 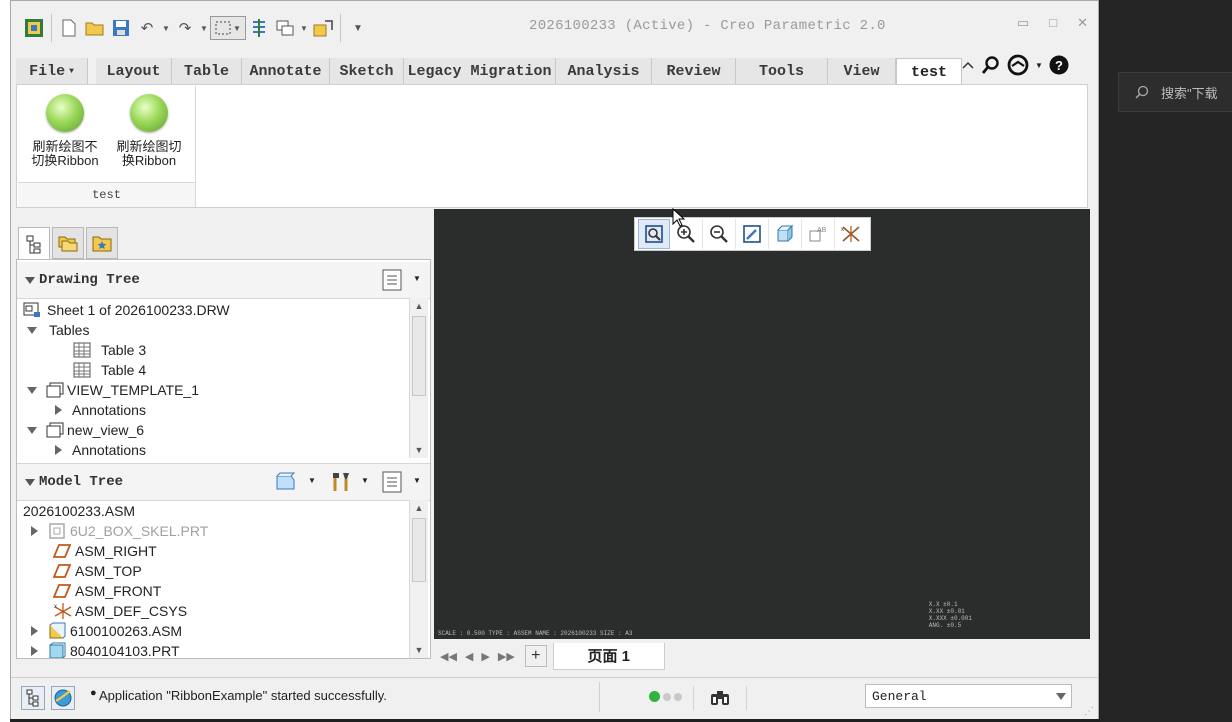 I want to click on tab-table: Table, so click(x=207, y=71).